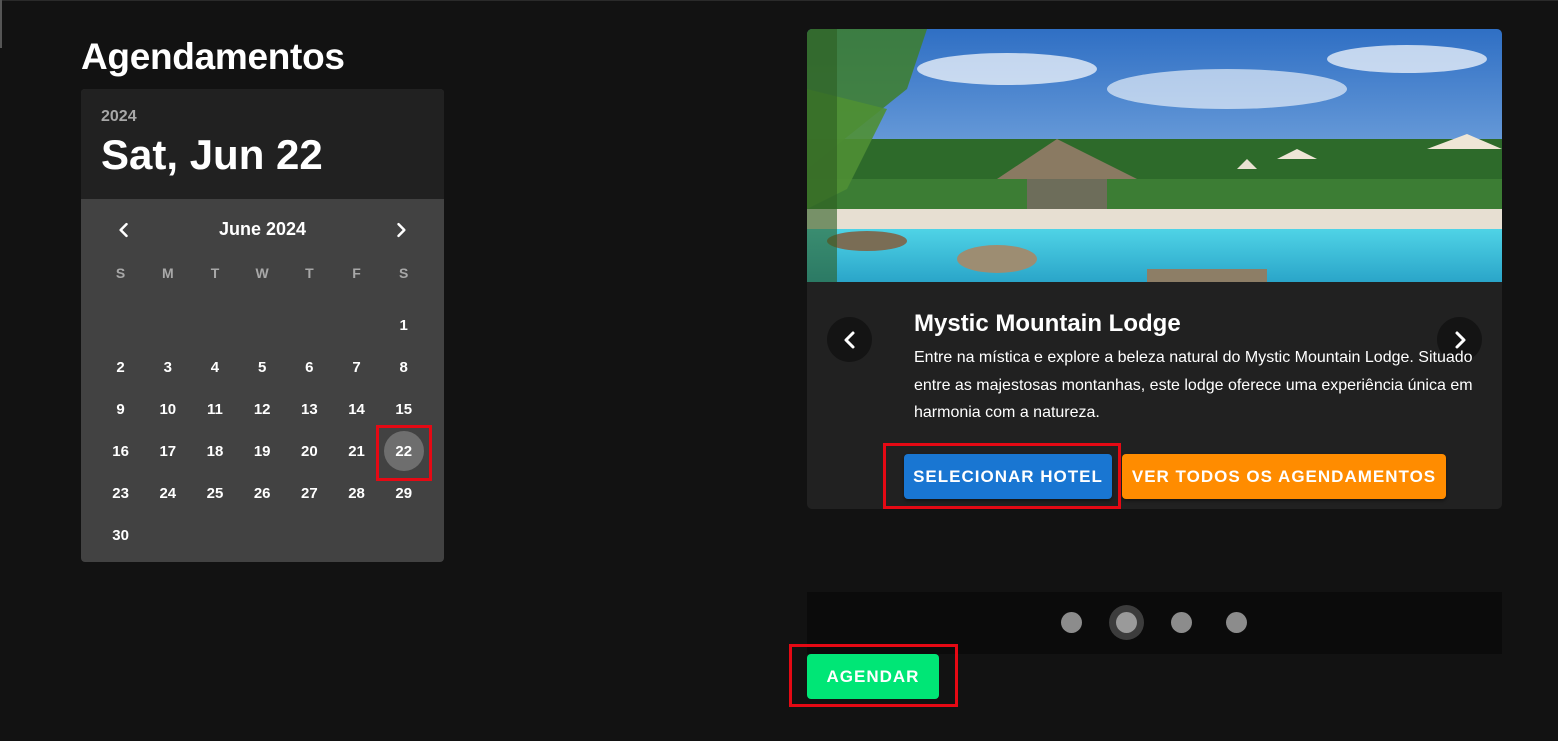 The image size is (1558, 741). What do you see at coordinates (873, 676) in the screenshot?
I see `schedule-button: AGENDAR` at bounding box center [873, 676].